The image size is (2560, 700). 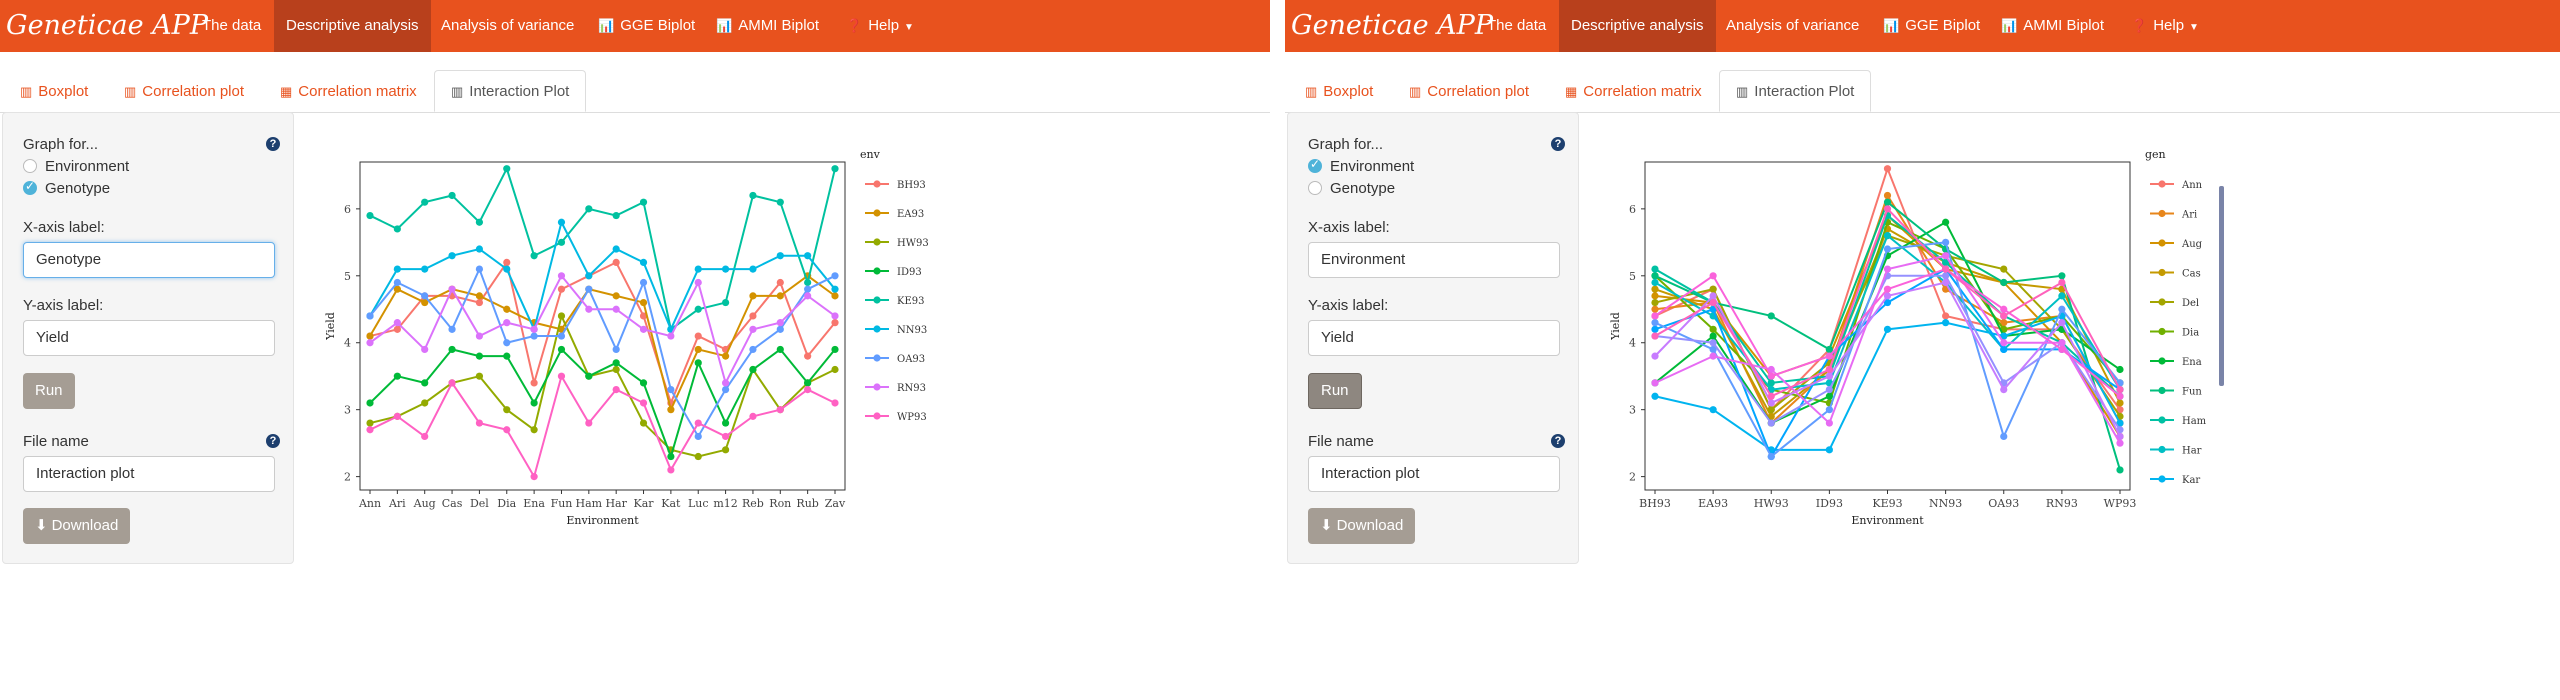 I want to click on caret-down-icon: ▼, so click(x=909, y=27).